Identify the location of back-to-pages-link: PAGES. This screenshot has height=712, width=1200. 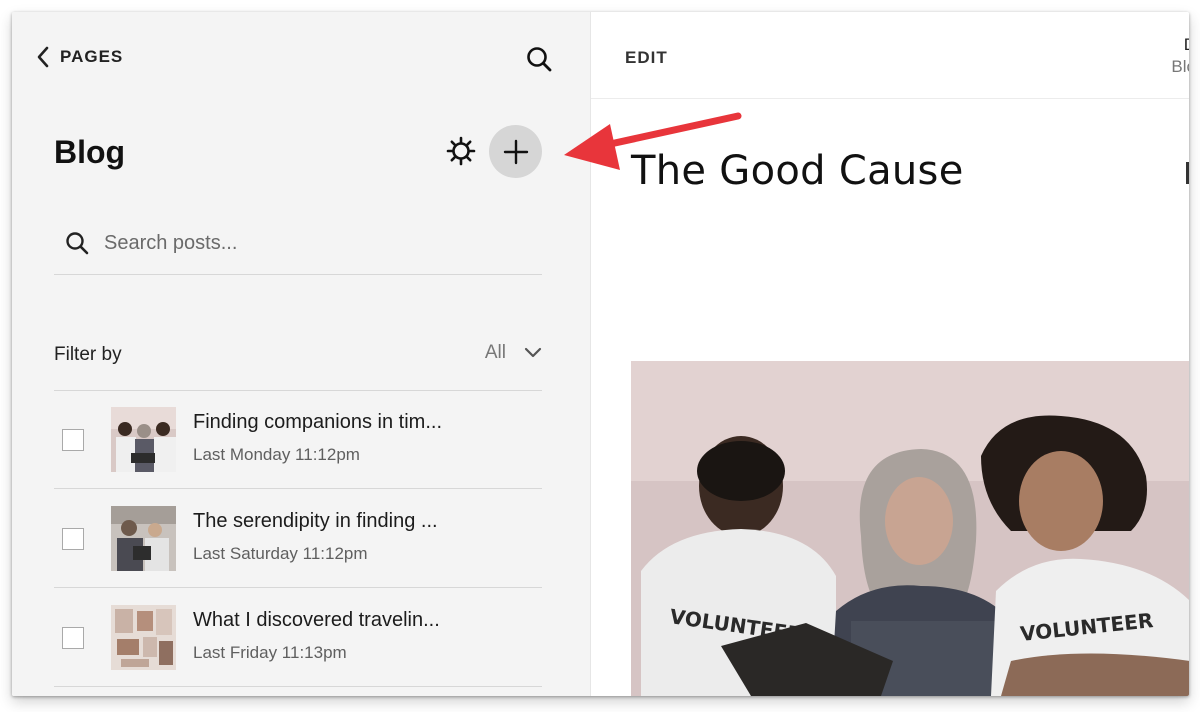
(79, 57).